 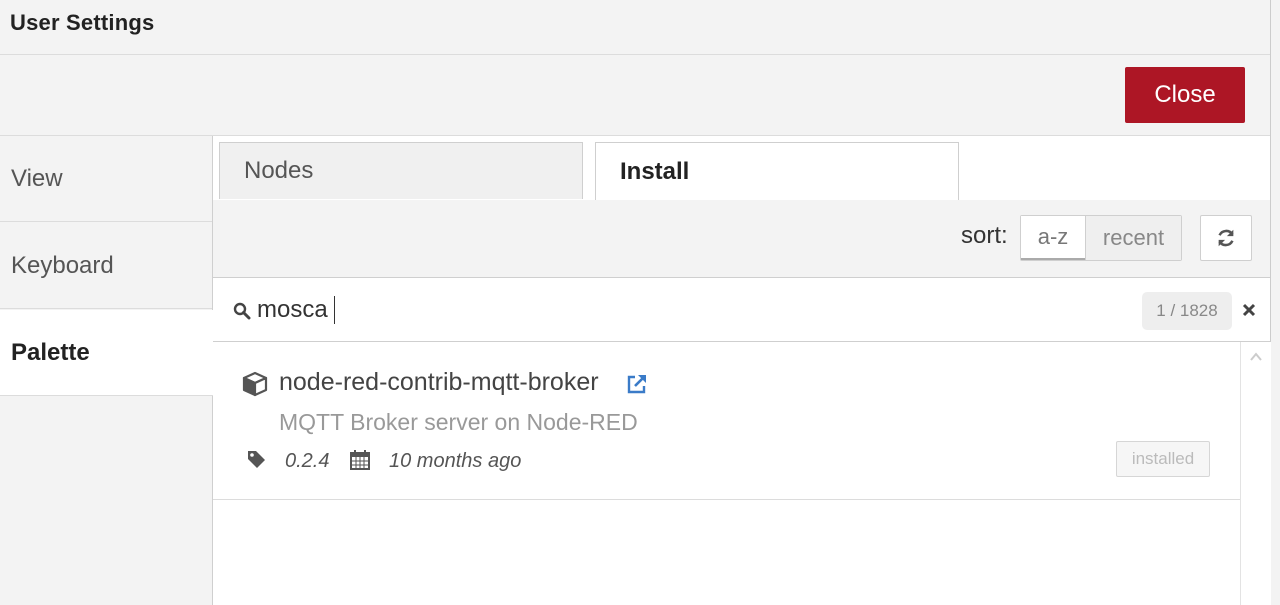 What do you see at coordinates (635, 27) in the screenshot?
I see `dialog-header: User Settings` at bounding box center [635, 27].